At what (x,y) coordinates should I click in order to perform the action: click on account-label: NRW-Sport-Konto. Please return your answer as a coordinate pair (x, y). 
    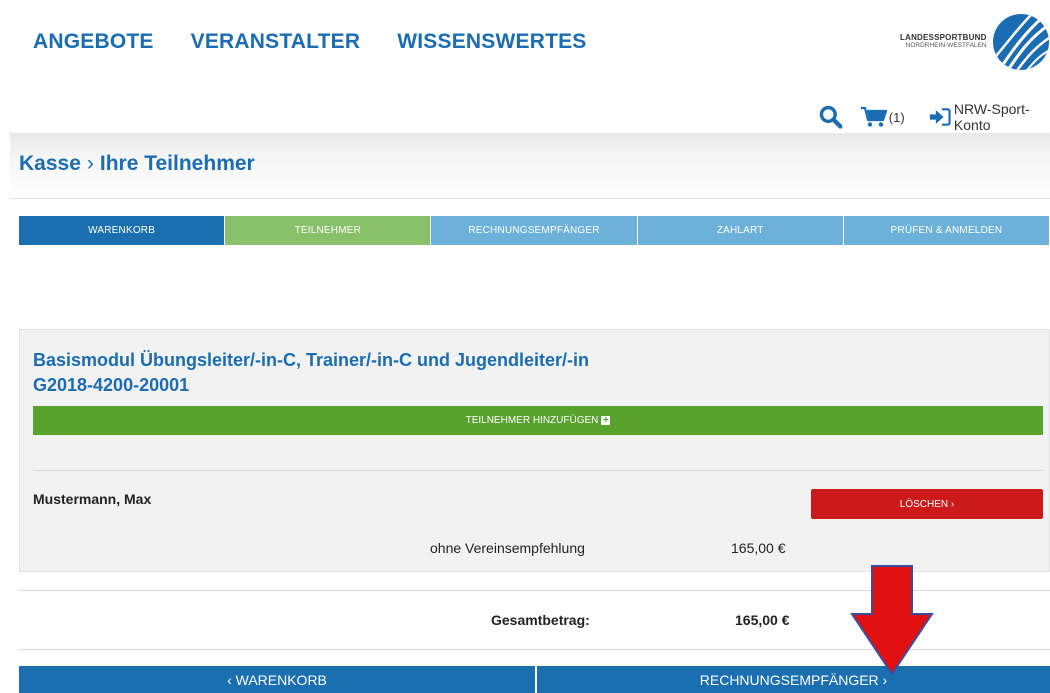
    Looking at the image, I should click on (991, 117).